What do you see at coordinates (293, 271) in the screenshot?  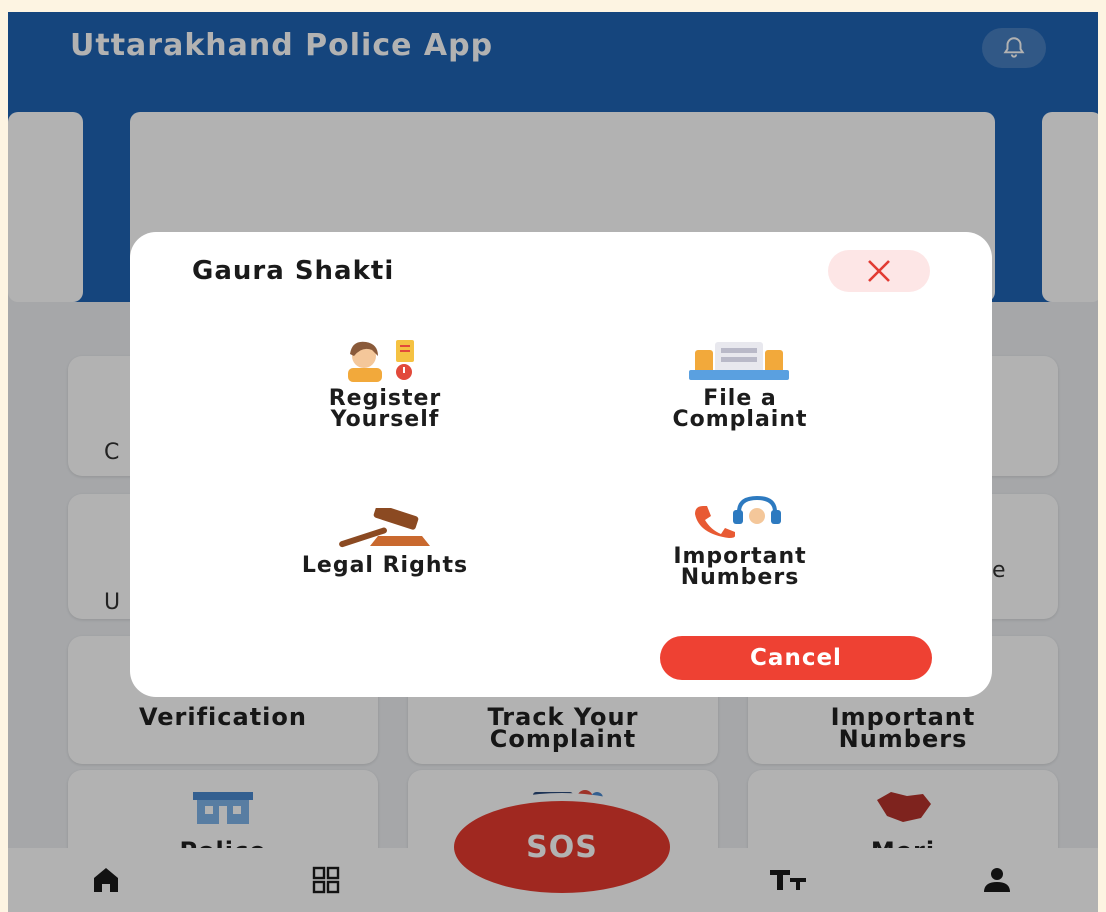 I see `dialog-title: Gaura Shakti` at bounding box center [293, 271].